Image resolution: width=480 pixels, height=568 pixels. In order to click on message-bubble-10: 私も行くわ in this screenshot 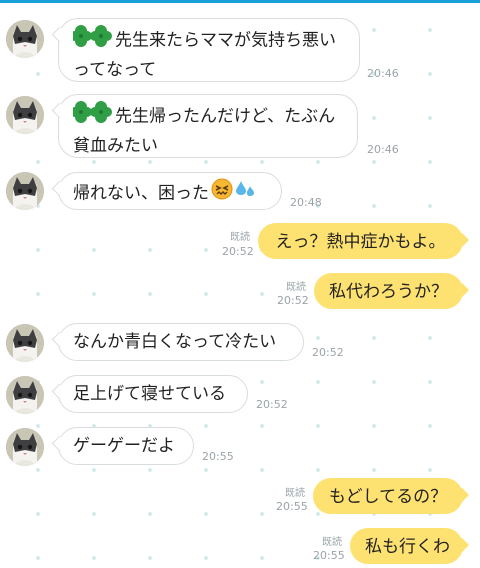, I will do `click(406, 546)`.